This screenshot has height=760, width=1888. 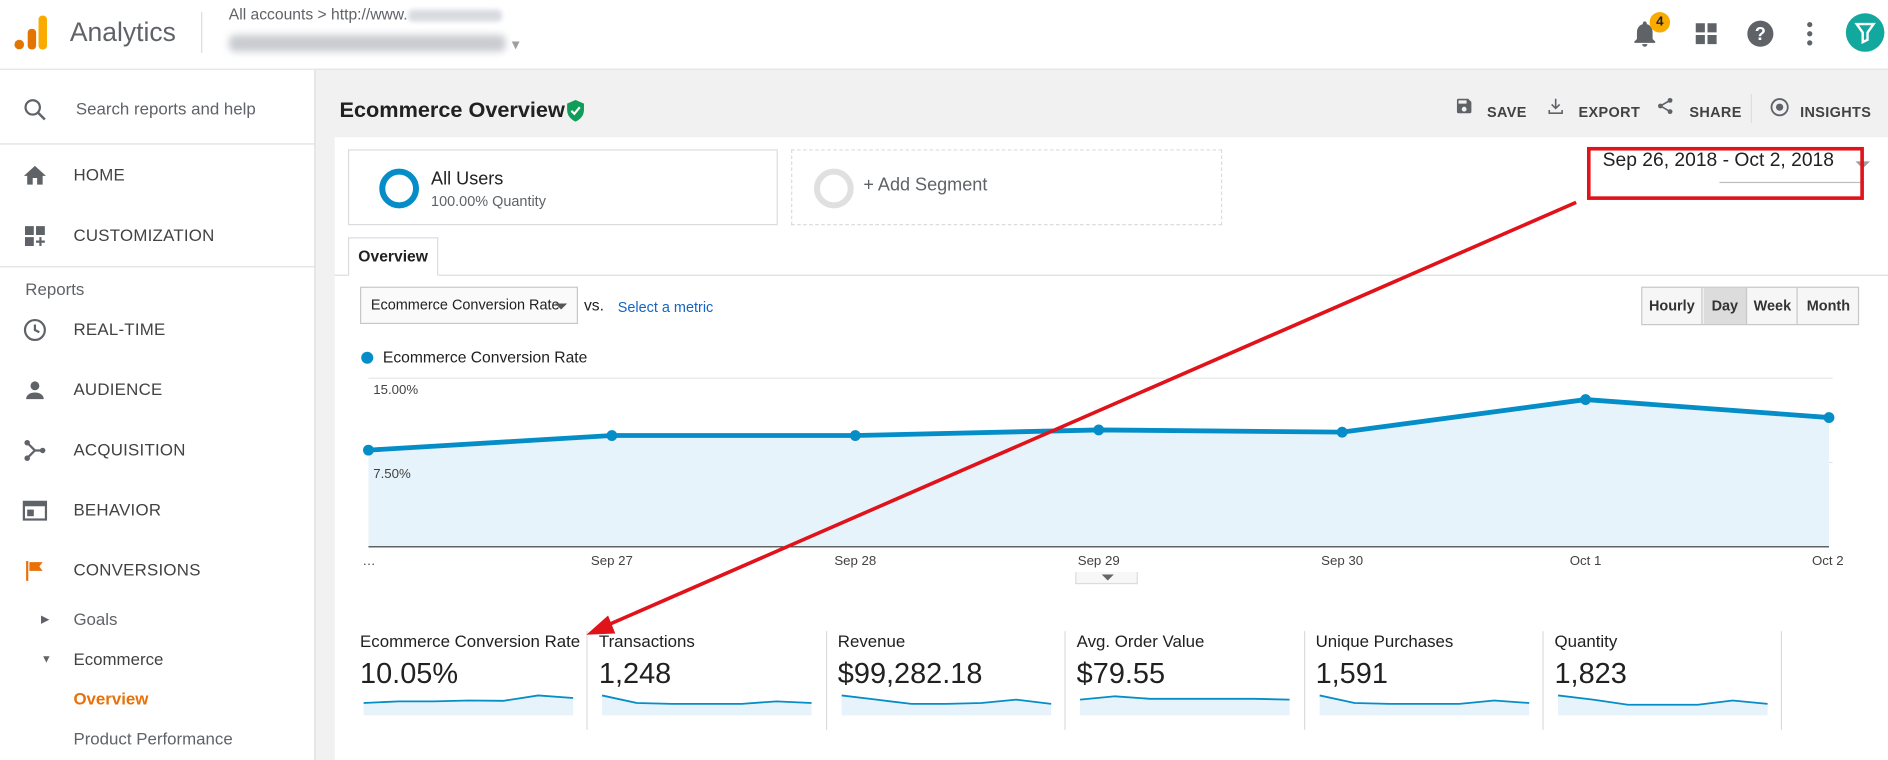 What do you see at coordinates (129, 449) in the screenshot?
I see `sidebar-item-label: ACQUISITION` at bounding box center [129, 449].